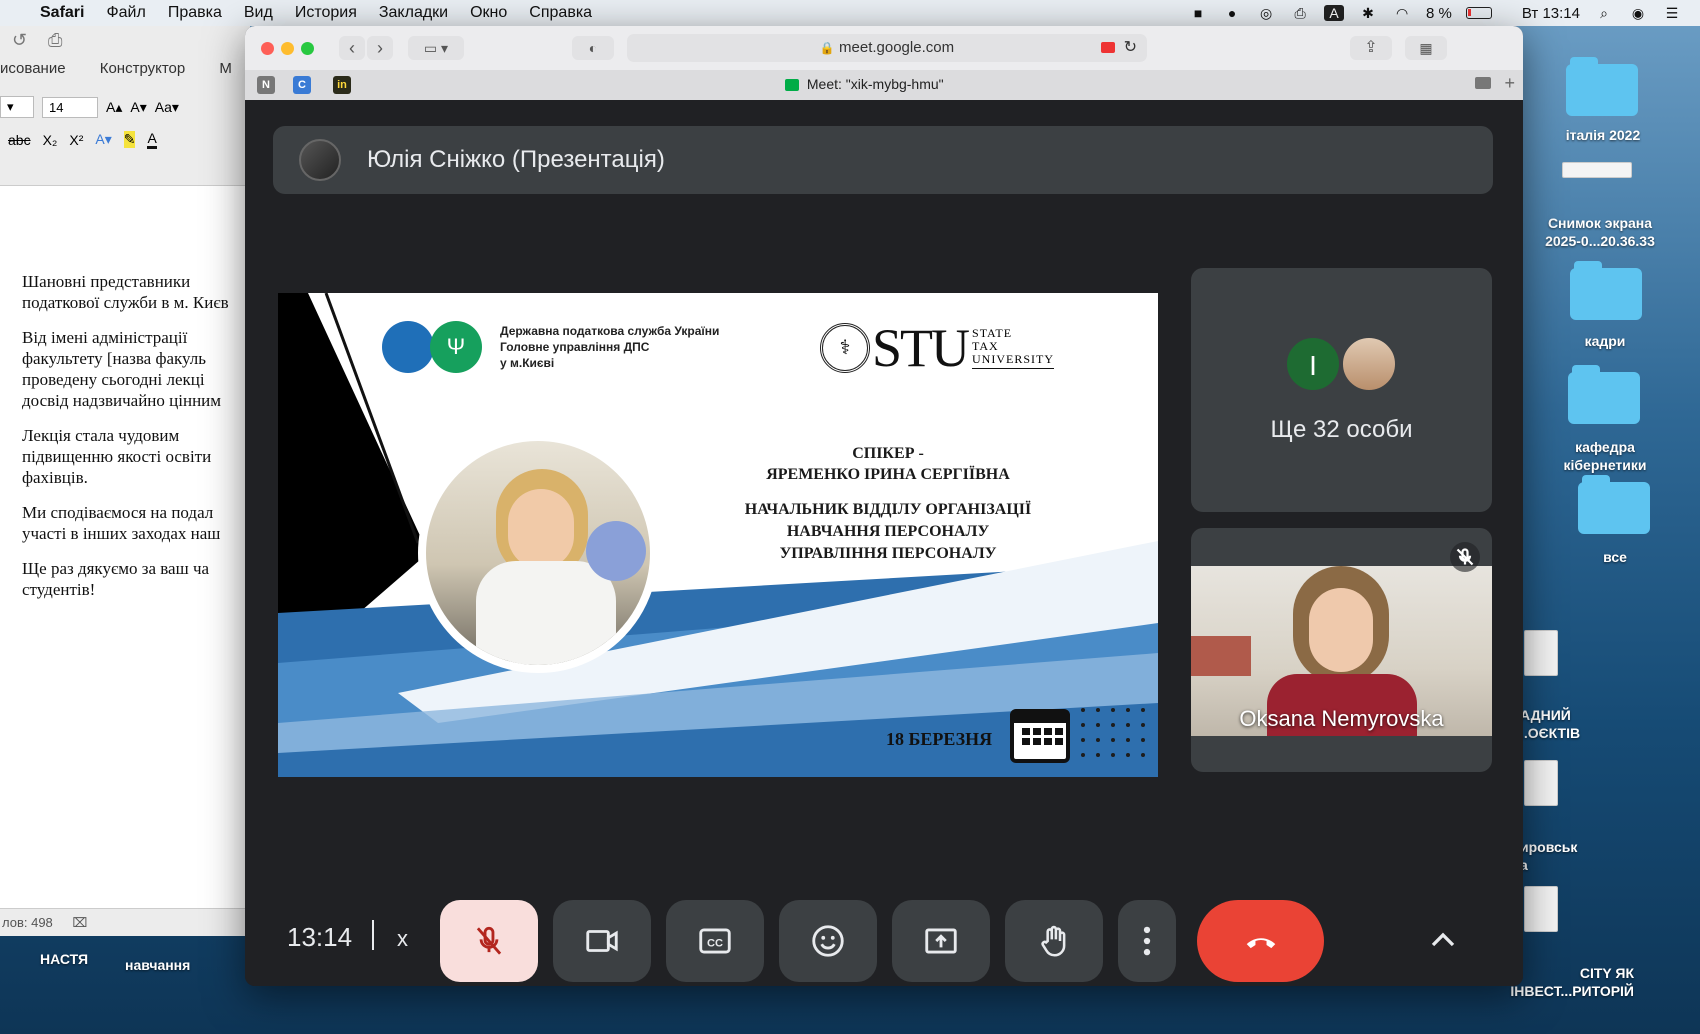  What do you see at coordinates (62, 13) in the screenshot?
I see `menu-app-name: Safari` at bounding box center [62, 13].